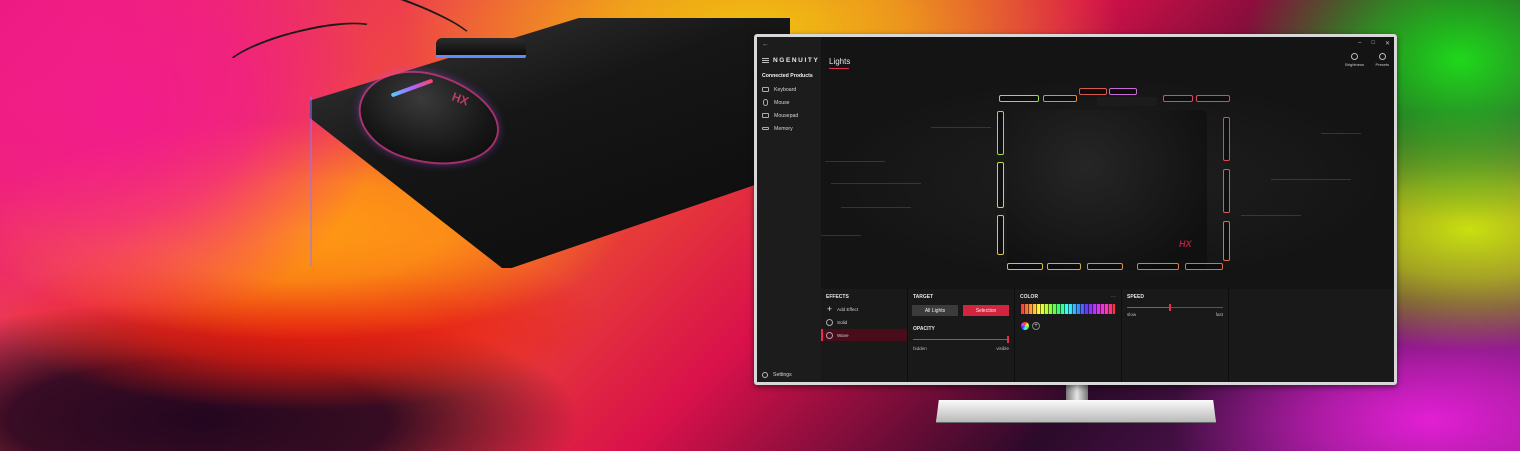 The height and width of the screenshot is (451, 1520). What do you see at coordinates (765, 89) in the screenshot?
I see `keyboard-icon` at bounding box center [765, 89].